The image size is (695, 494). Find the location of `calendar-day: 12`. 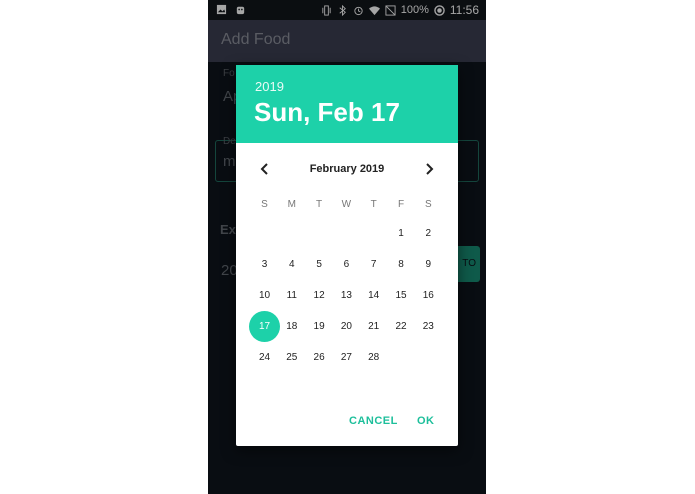

calendar-day: 12 is located at coordinates (319, 295).